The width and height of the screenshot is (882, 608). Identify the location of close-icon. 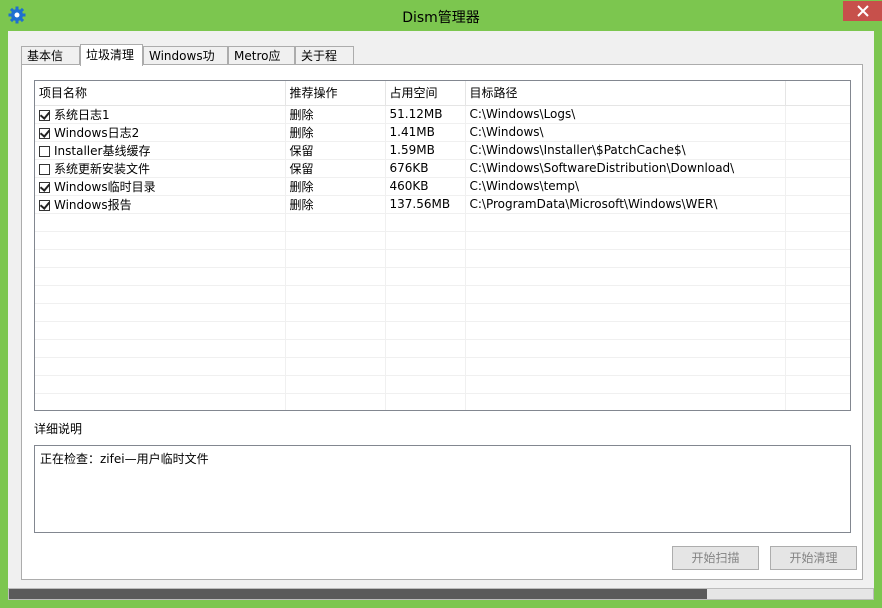
(862, 11).